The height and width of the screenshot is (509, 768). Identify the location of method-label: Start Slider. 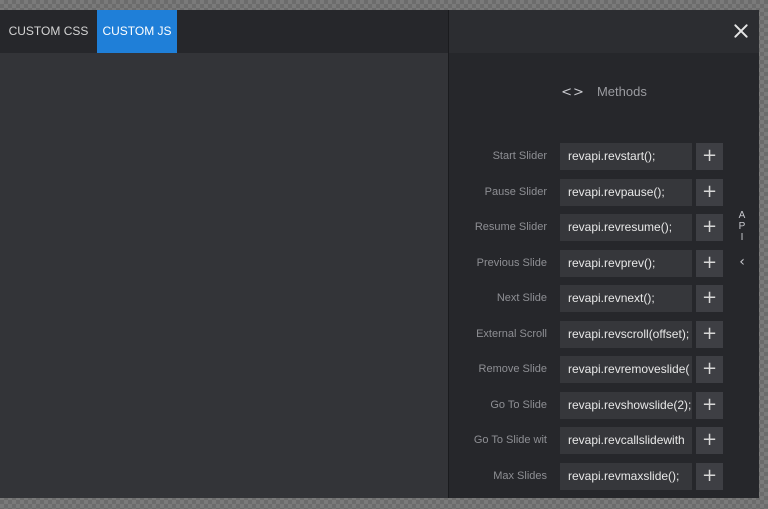
(519, 156).